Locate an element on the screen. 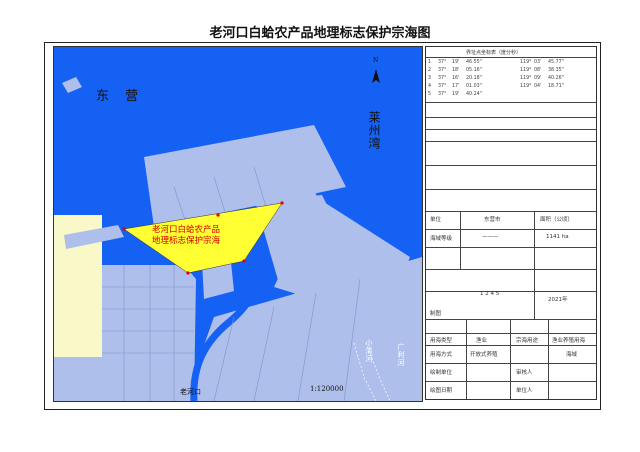  coord-row-3: 3 37° 16' 20.18" 119° 09' 40.26" is located at coordinates (496, 78).